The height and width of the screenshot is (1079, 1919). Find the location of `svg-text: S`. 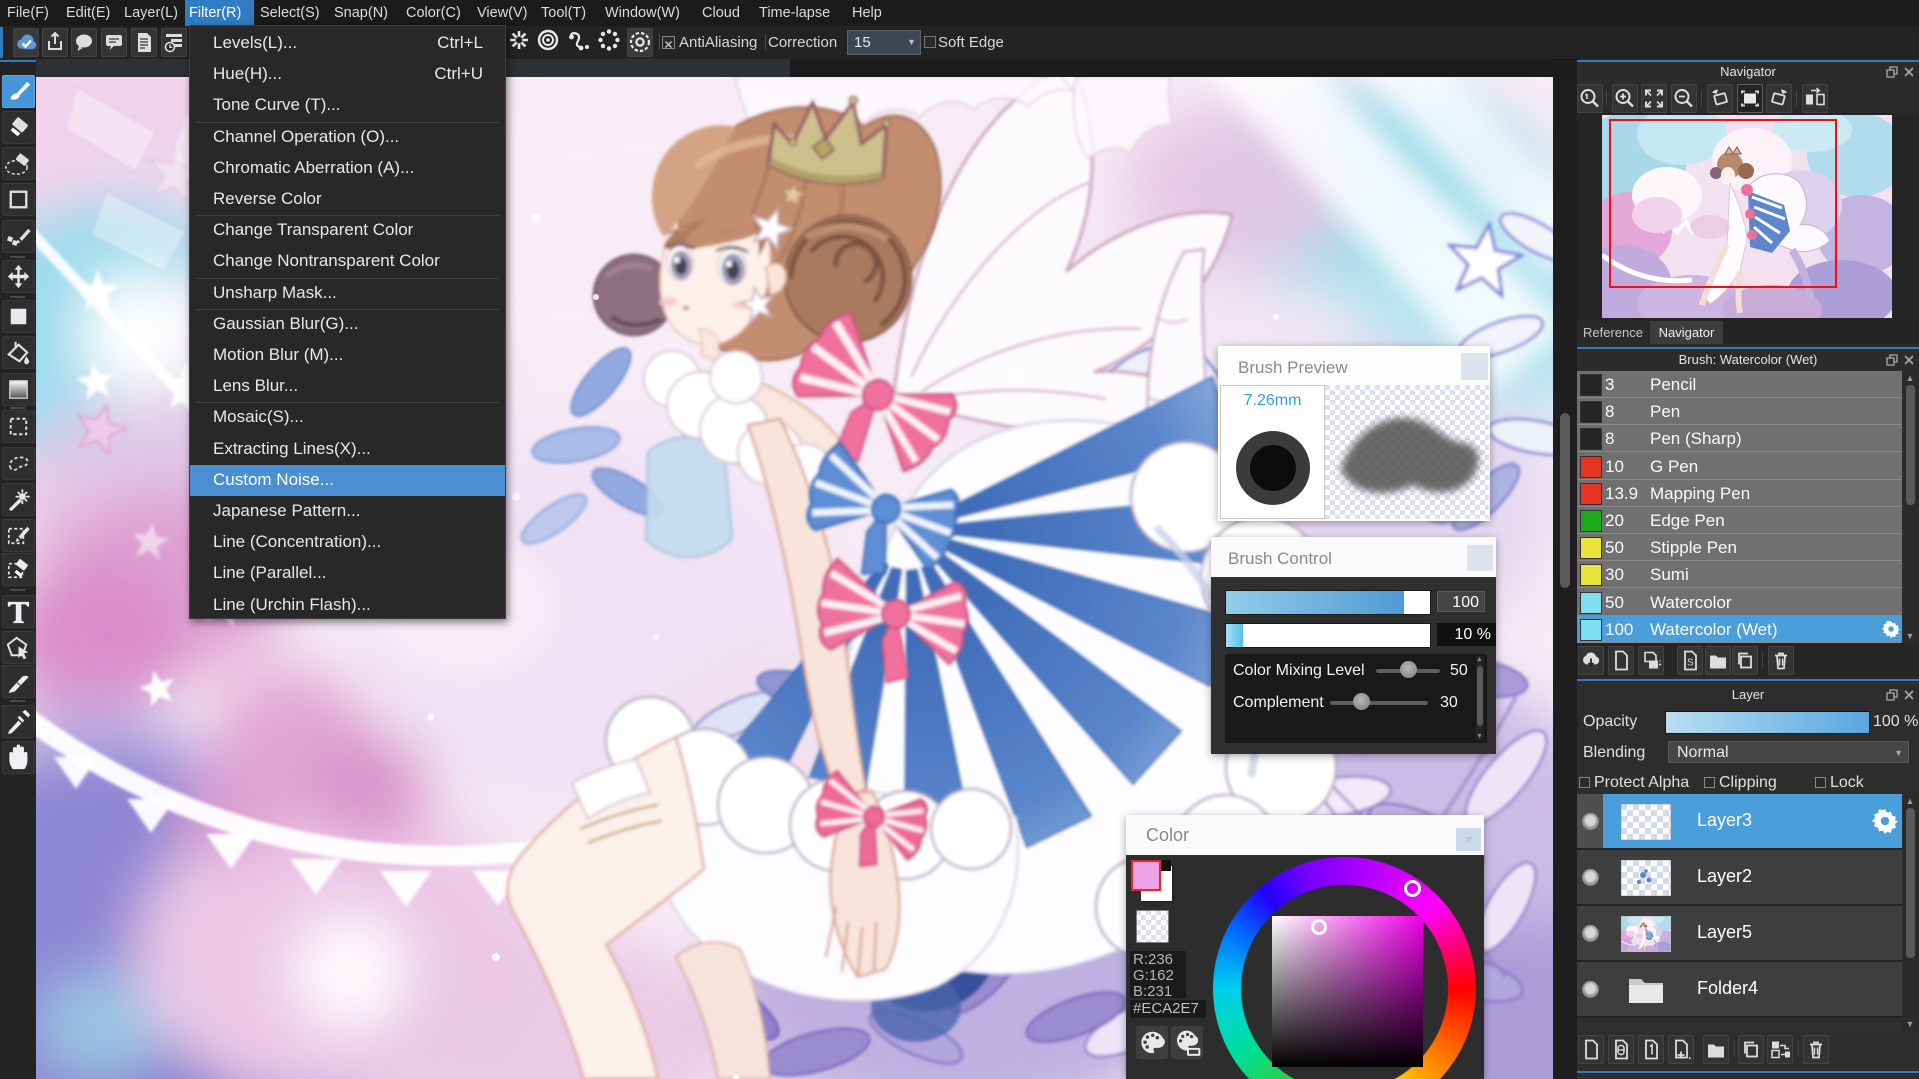

svg-text: S is located at coordinates (1690, 663).